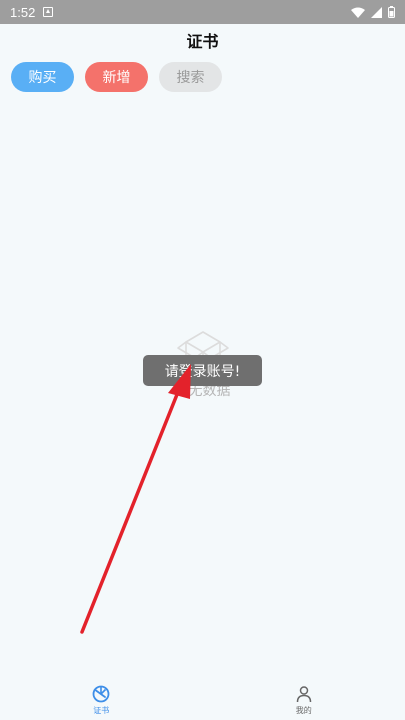 This screenshot has width=405, height=720. I want to click on bottom-nav: 证书 我的, so click(202, 700).